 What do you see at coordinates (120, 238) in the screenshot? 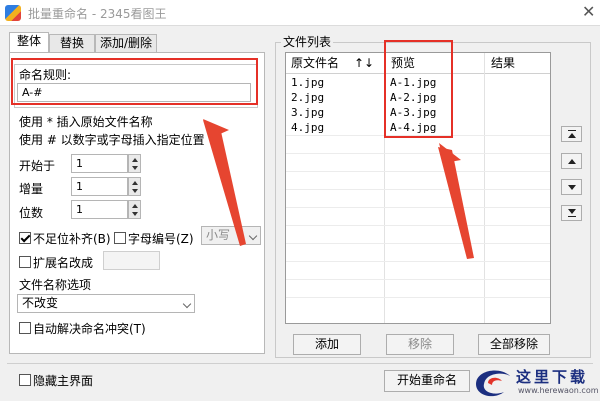
I see `letter-numbering-checkbox` at bounding box center [120, 238].